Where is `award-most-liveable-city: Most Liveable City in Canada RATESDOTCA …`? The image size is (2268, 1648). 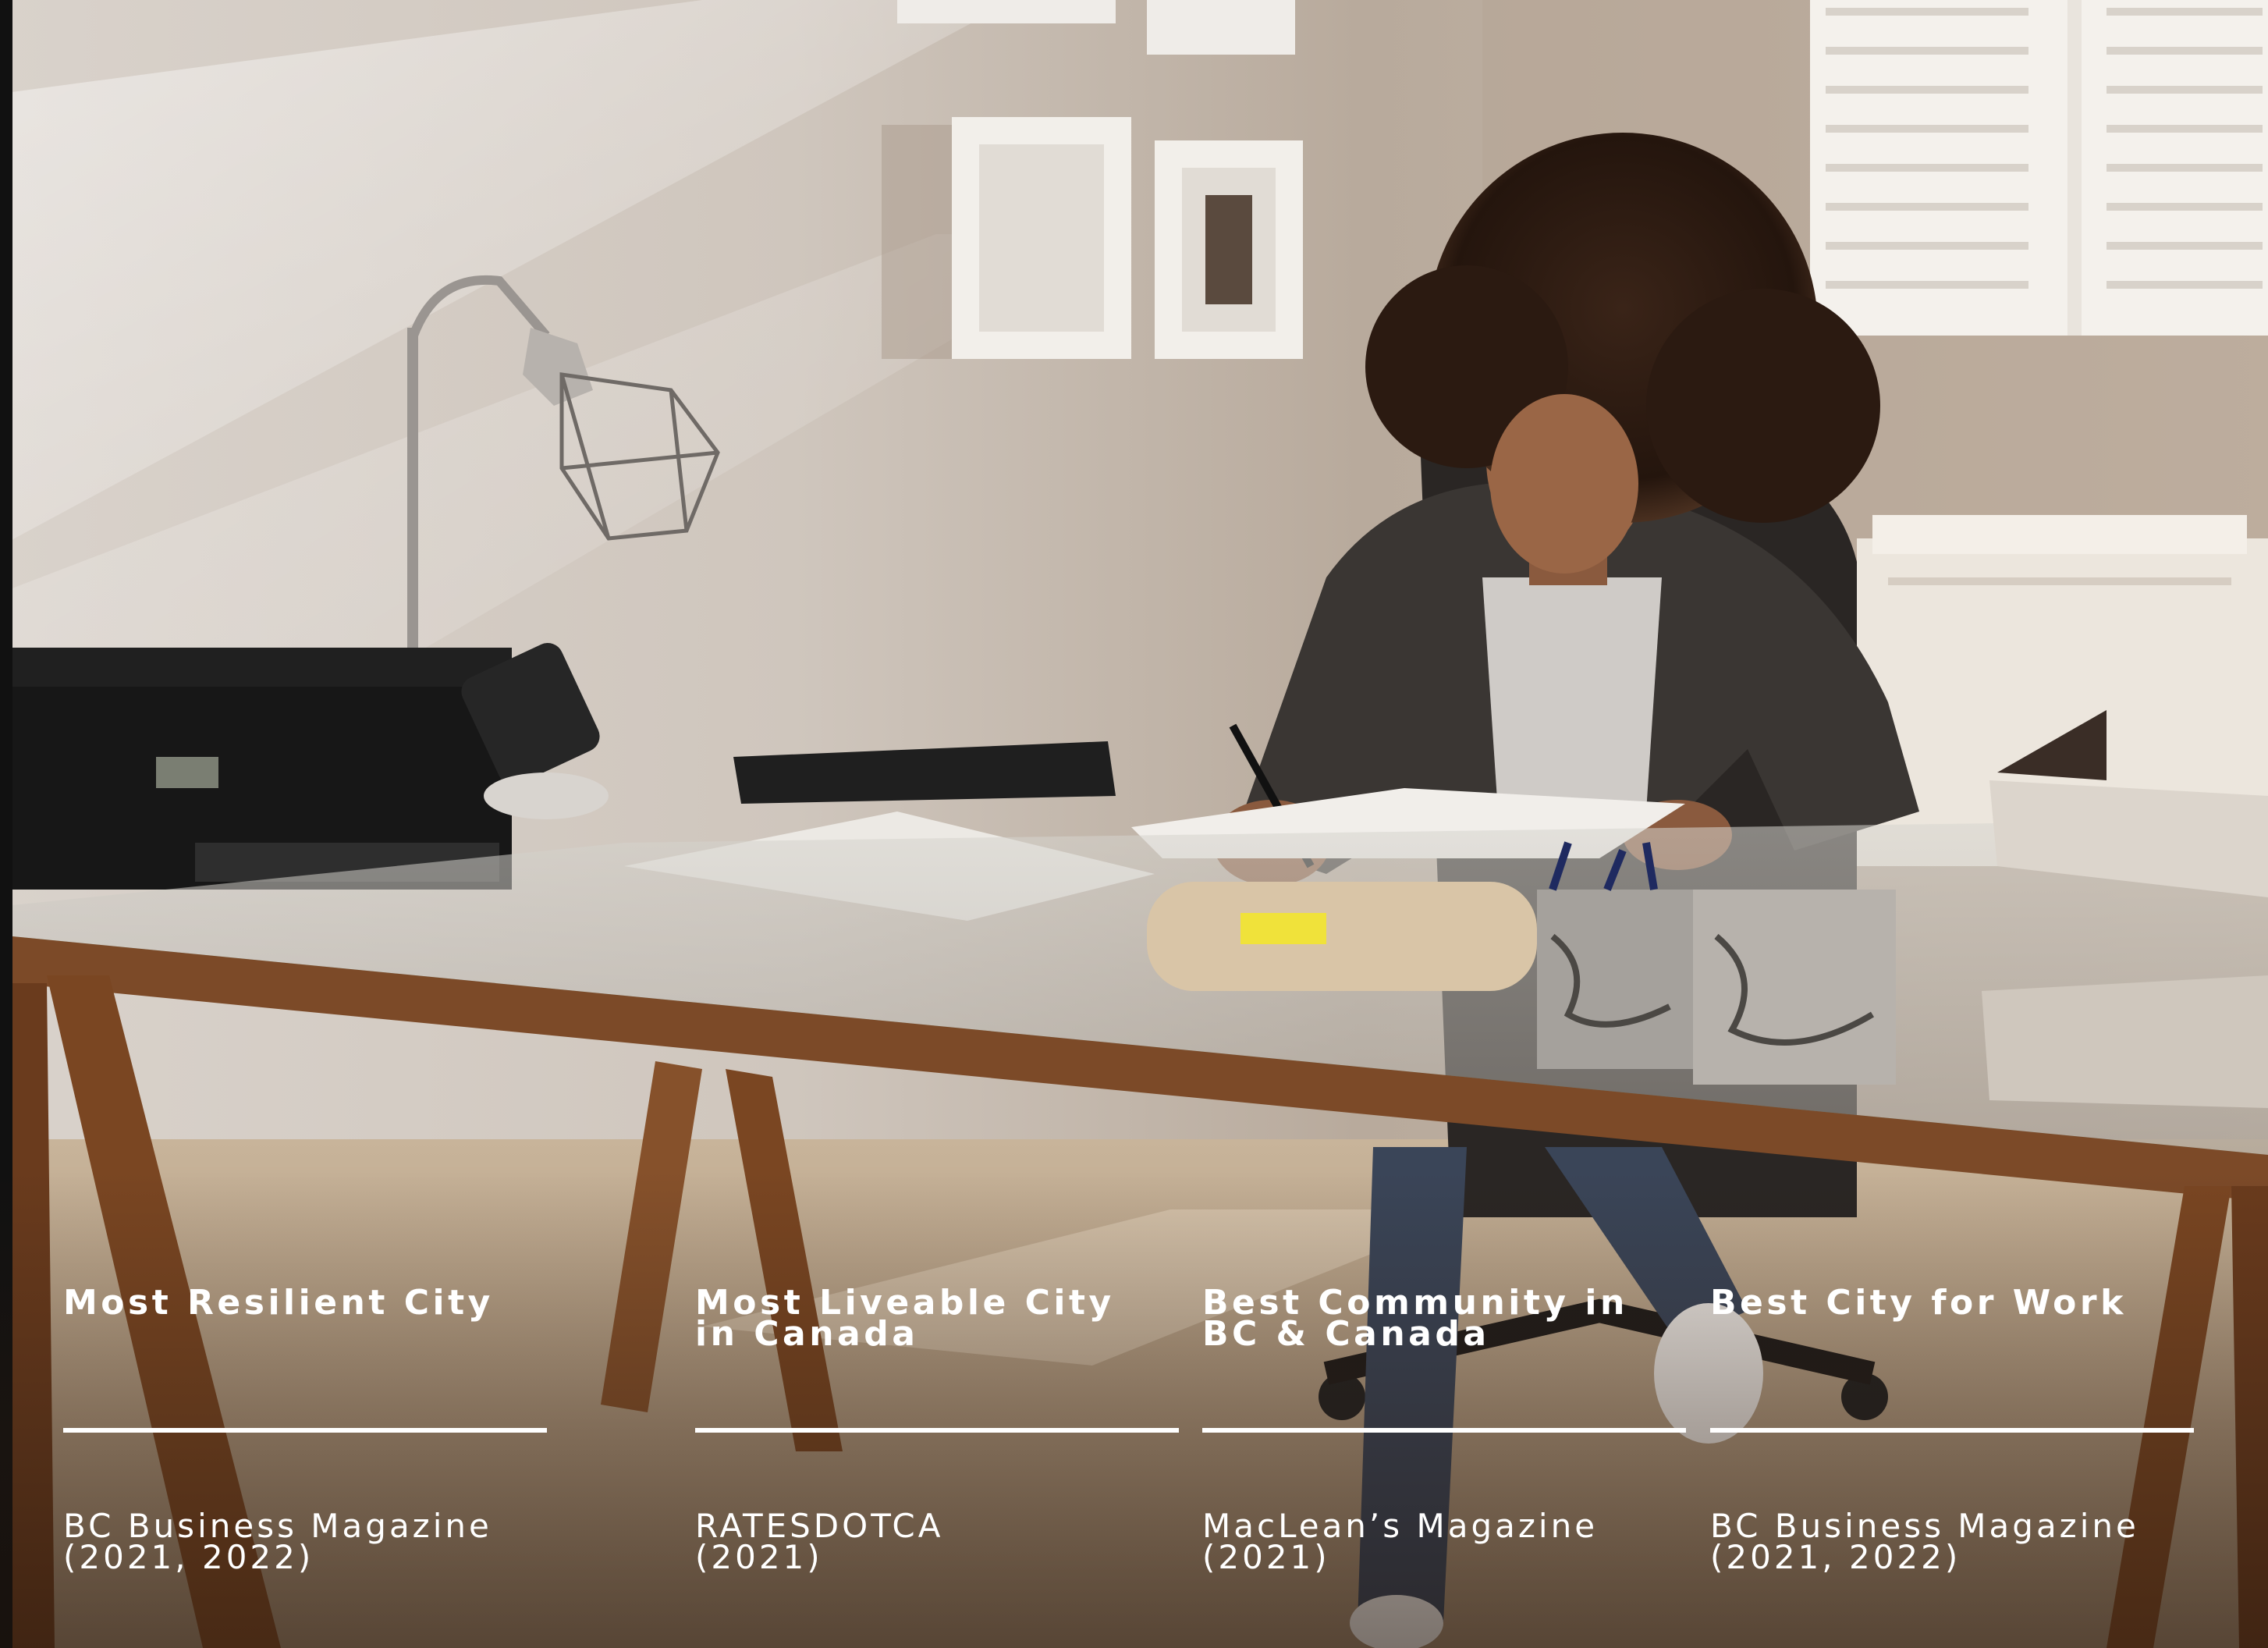 award-most-liveable-city: Most Liveable City in Canada RATESDOTCA … is located at coordinates (937, 1441).